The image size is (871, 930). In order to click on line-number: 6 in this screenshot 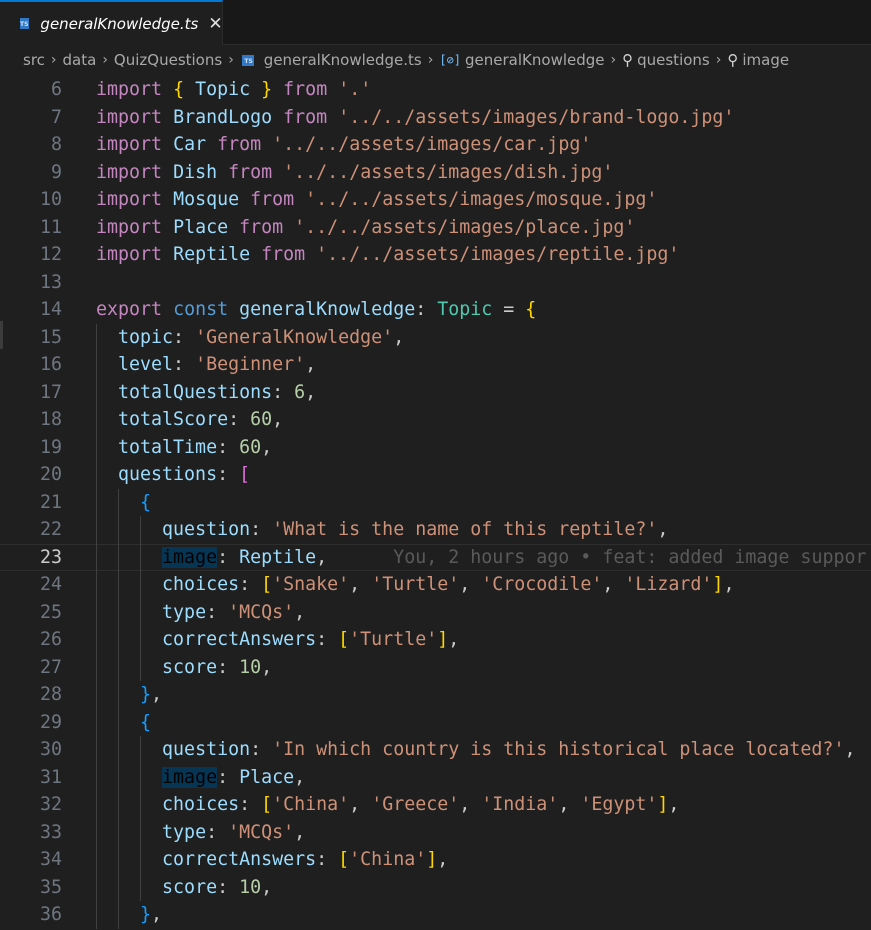, I will do `click(56, 89)`.